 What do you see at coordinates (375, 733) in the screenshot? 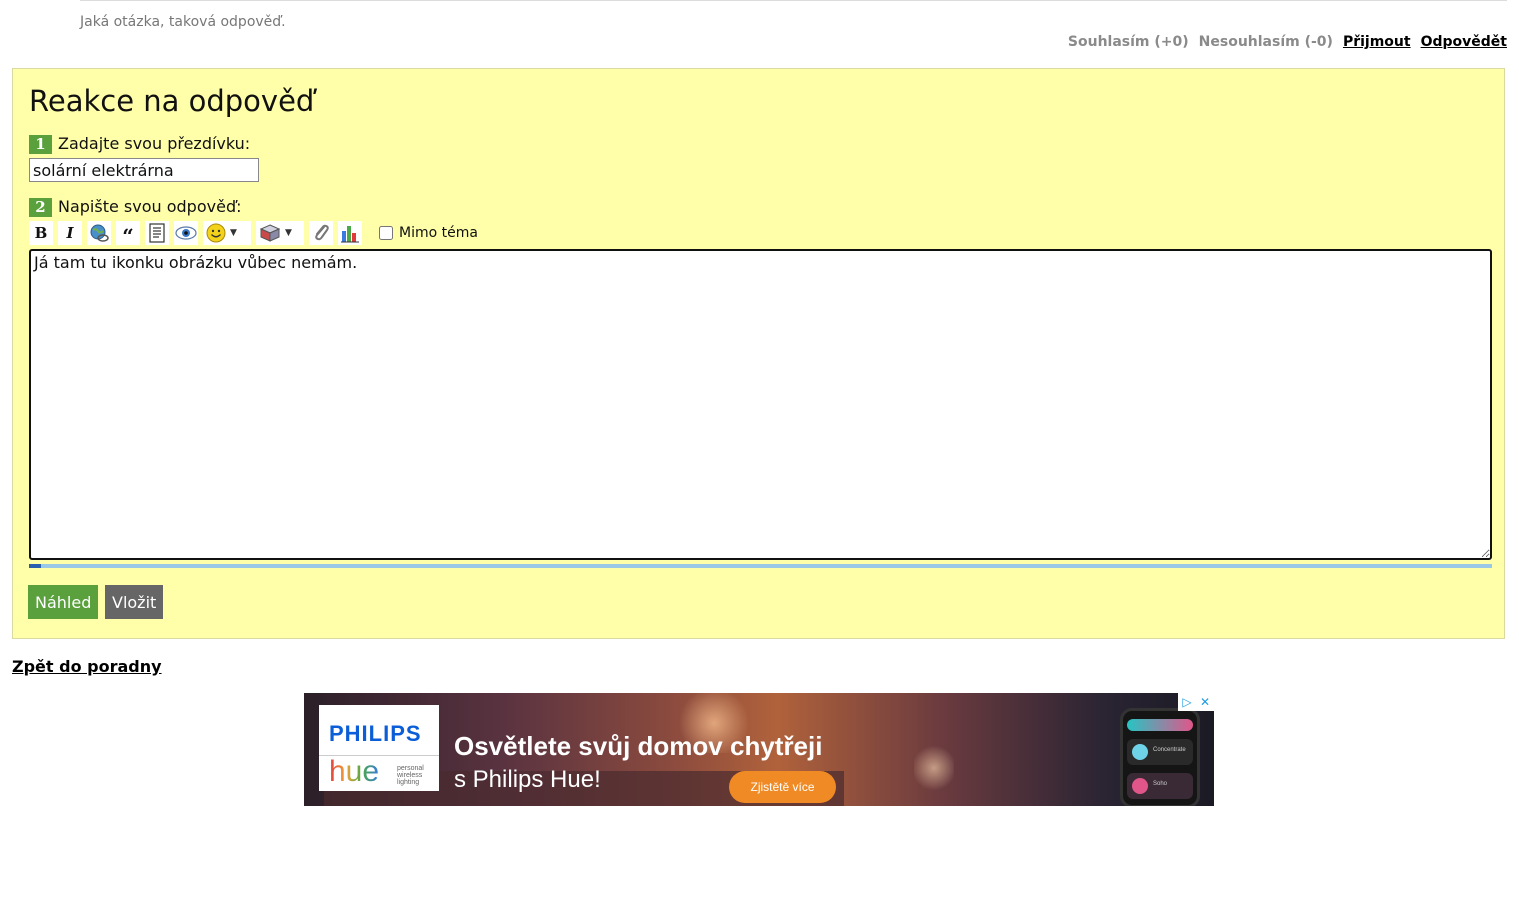
I see `ad-brand-logo: PHILIPS` at bounding box center [375, 733].